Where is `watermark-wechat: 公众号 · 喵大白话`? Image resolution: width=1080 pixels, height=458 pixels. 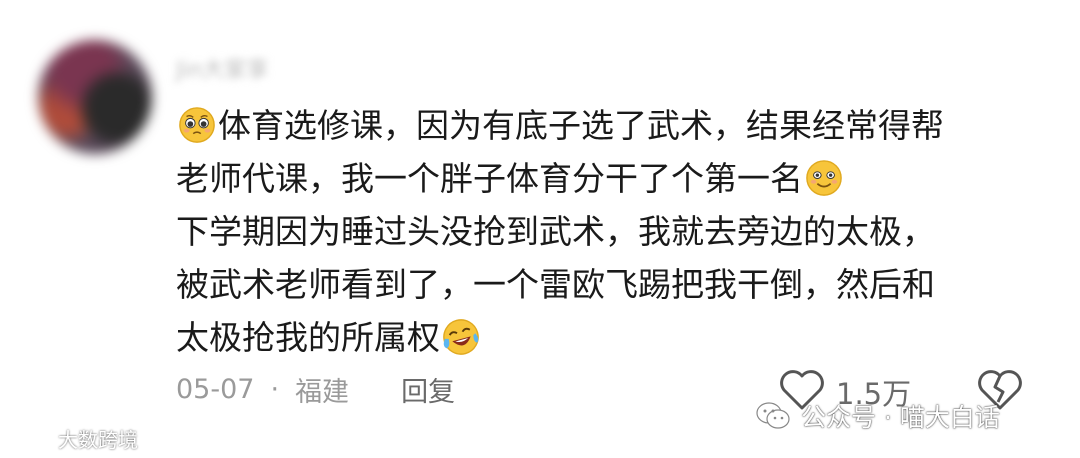 watermark-wechat: 公众号 · 喵大白话 is located at coordinates (877, 416).